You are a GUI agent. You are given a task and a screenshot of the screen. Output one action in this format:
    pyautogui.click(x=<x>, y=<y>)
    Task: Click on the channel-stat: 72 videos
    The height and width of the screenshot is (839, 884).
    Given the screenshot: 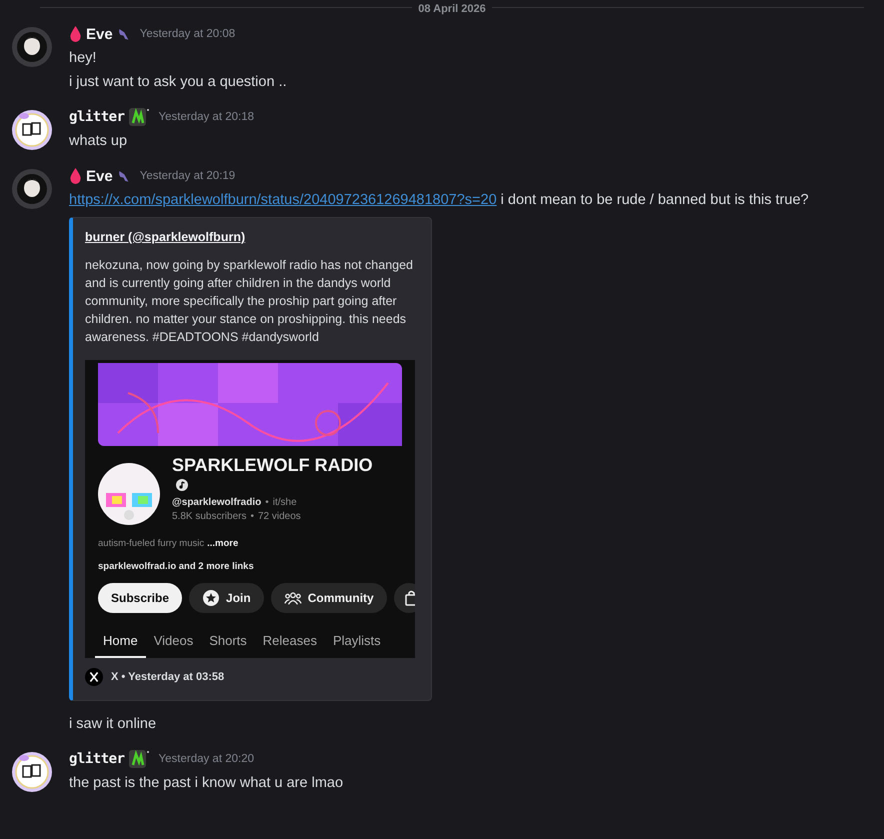 What is the action you would take?
    pyautogui.click(x=279, y=516)
    